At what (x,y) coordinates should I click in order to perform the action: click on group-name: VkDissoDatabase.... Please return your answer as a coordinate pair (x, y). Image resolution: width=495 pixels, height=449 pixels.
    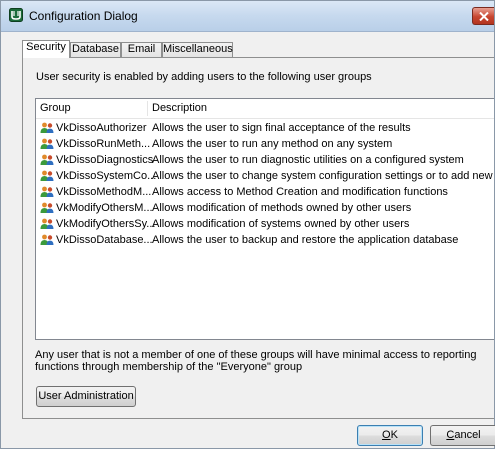
    Looking at the image, I should click on (104, 240).